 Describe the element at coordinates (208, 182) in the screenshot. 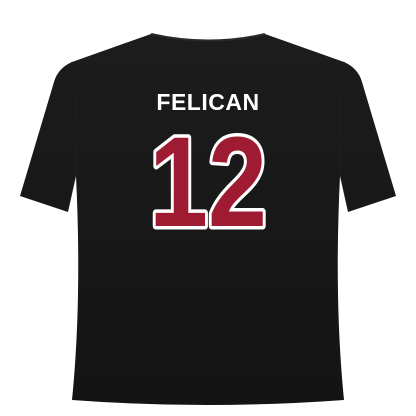

I see `jersey-number: 12` at that location.